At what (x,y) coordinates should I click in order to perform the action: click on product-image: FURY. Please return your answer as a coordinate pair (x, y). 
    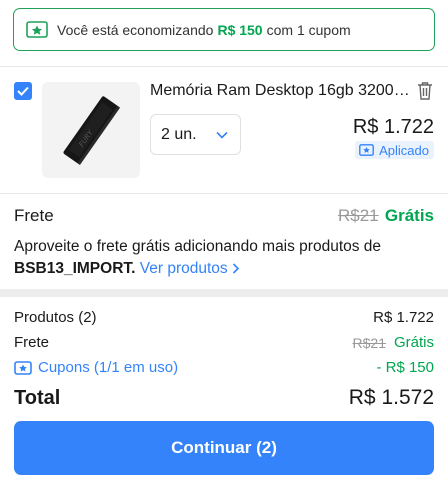
    Looking at the image, I should click on (91, 130).